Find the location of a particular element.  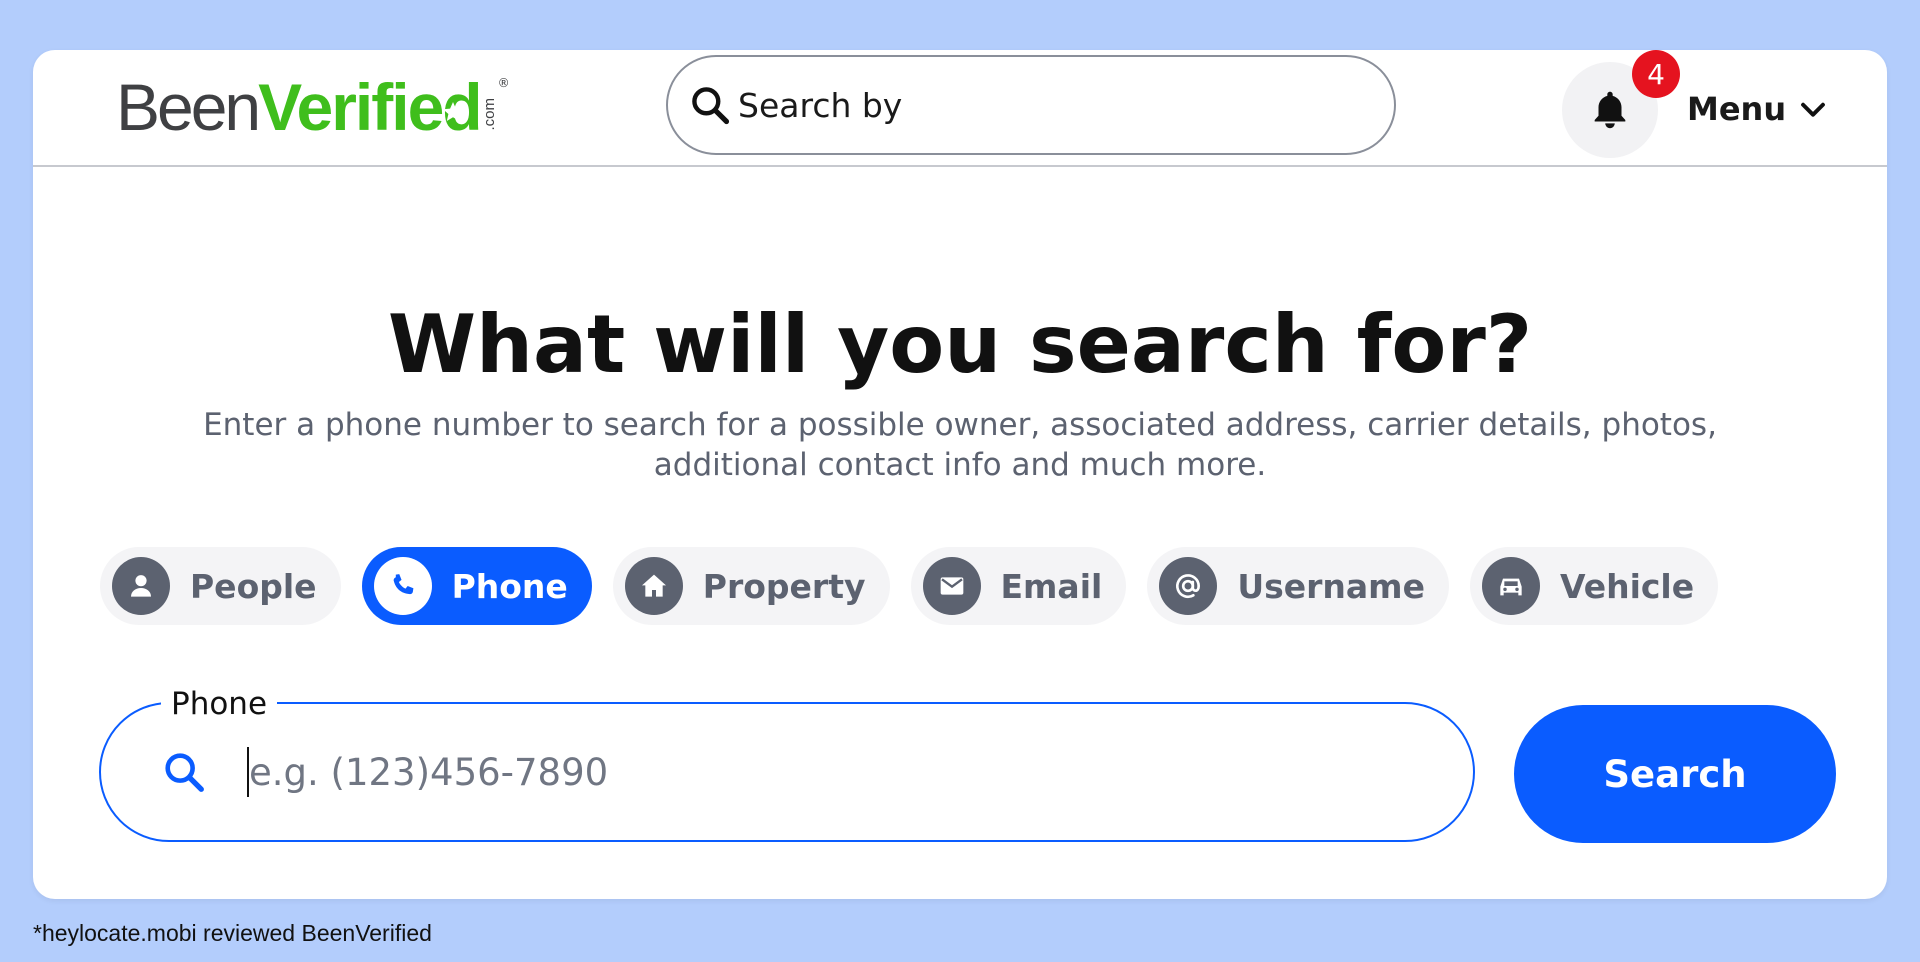

header-search-bar: Search by is located at coordinates (1031, 105).